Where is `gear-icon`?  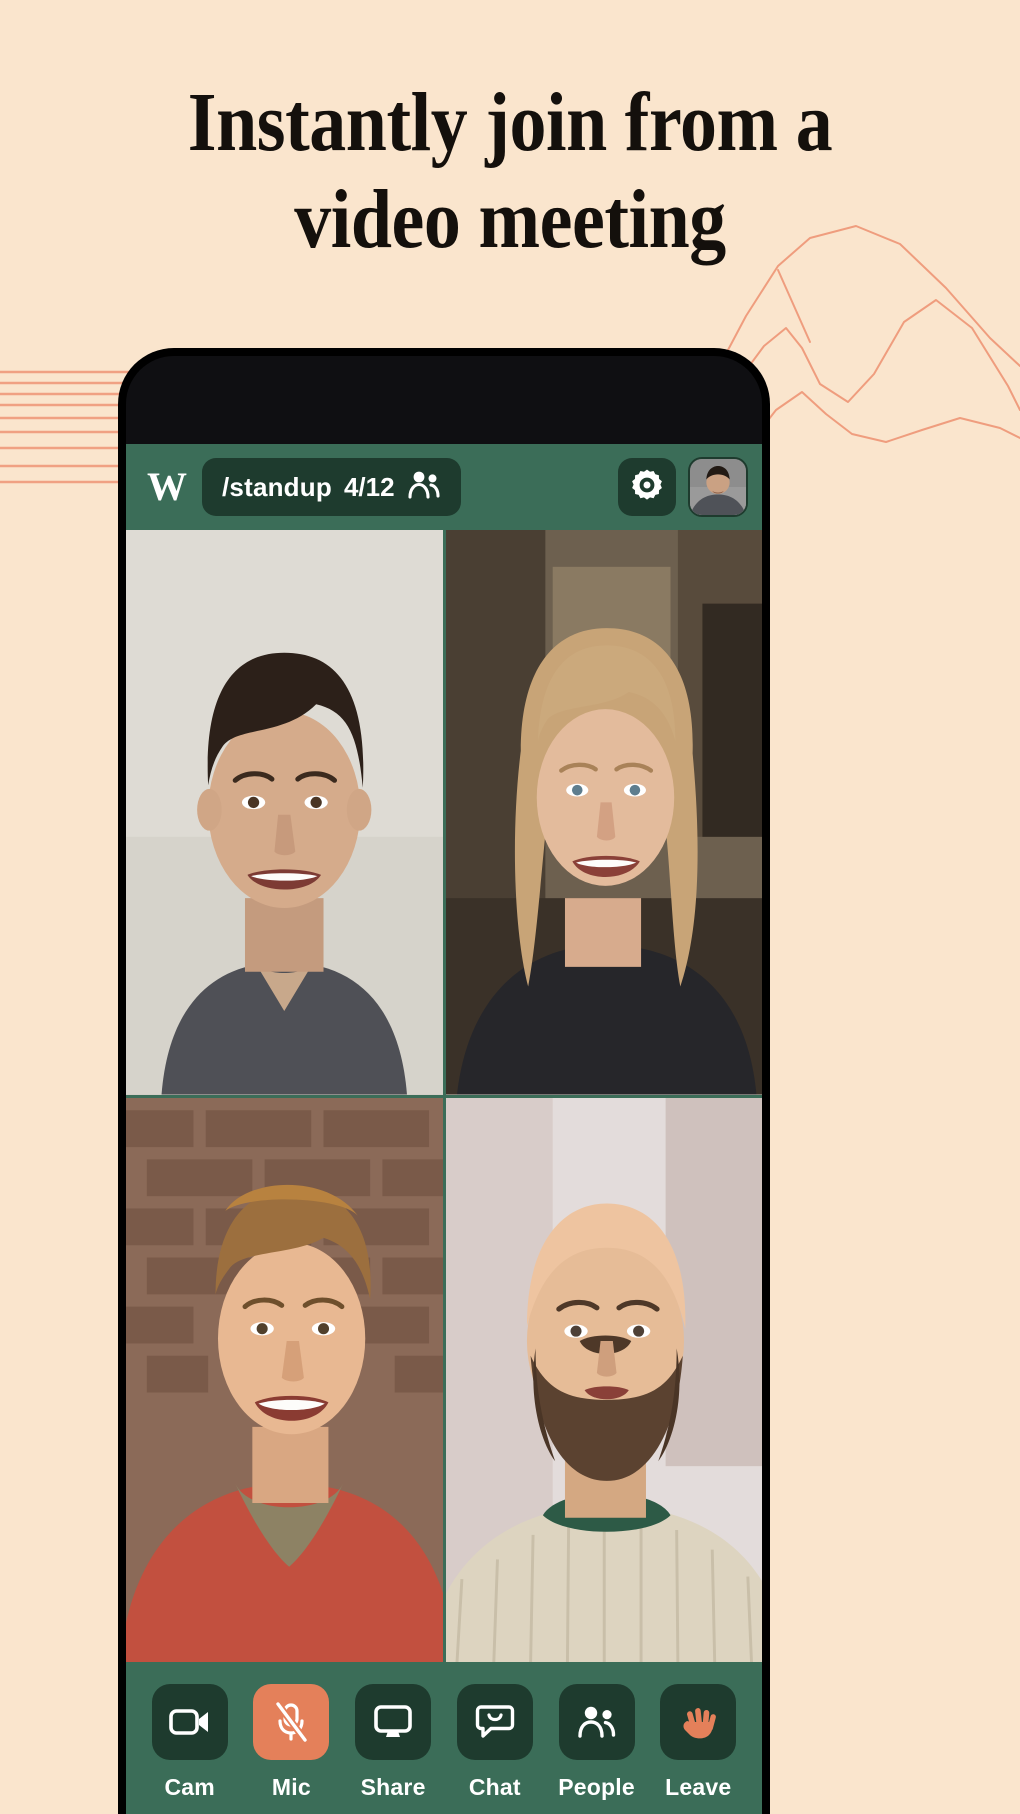 gear-icon is located at coordinates (647, 487).